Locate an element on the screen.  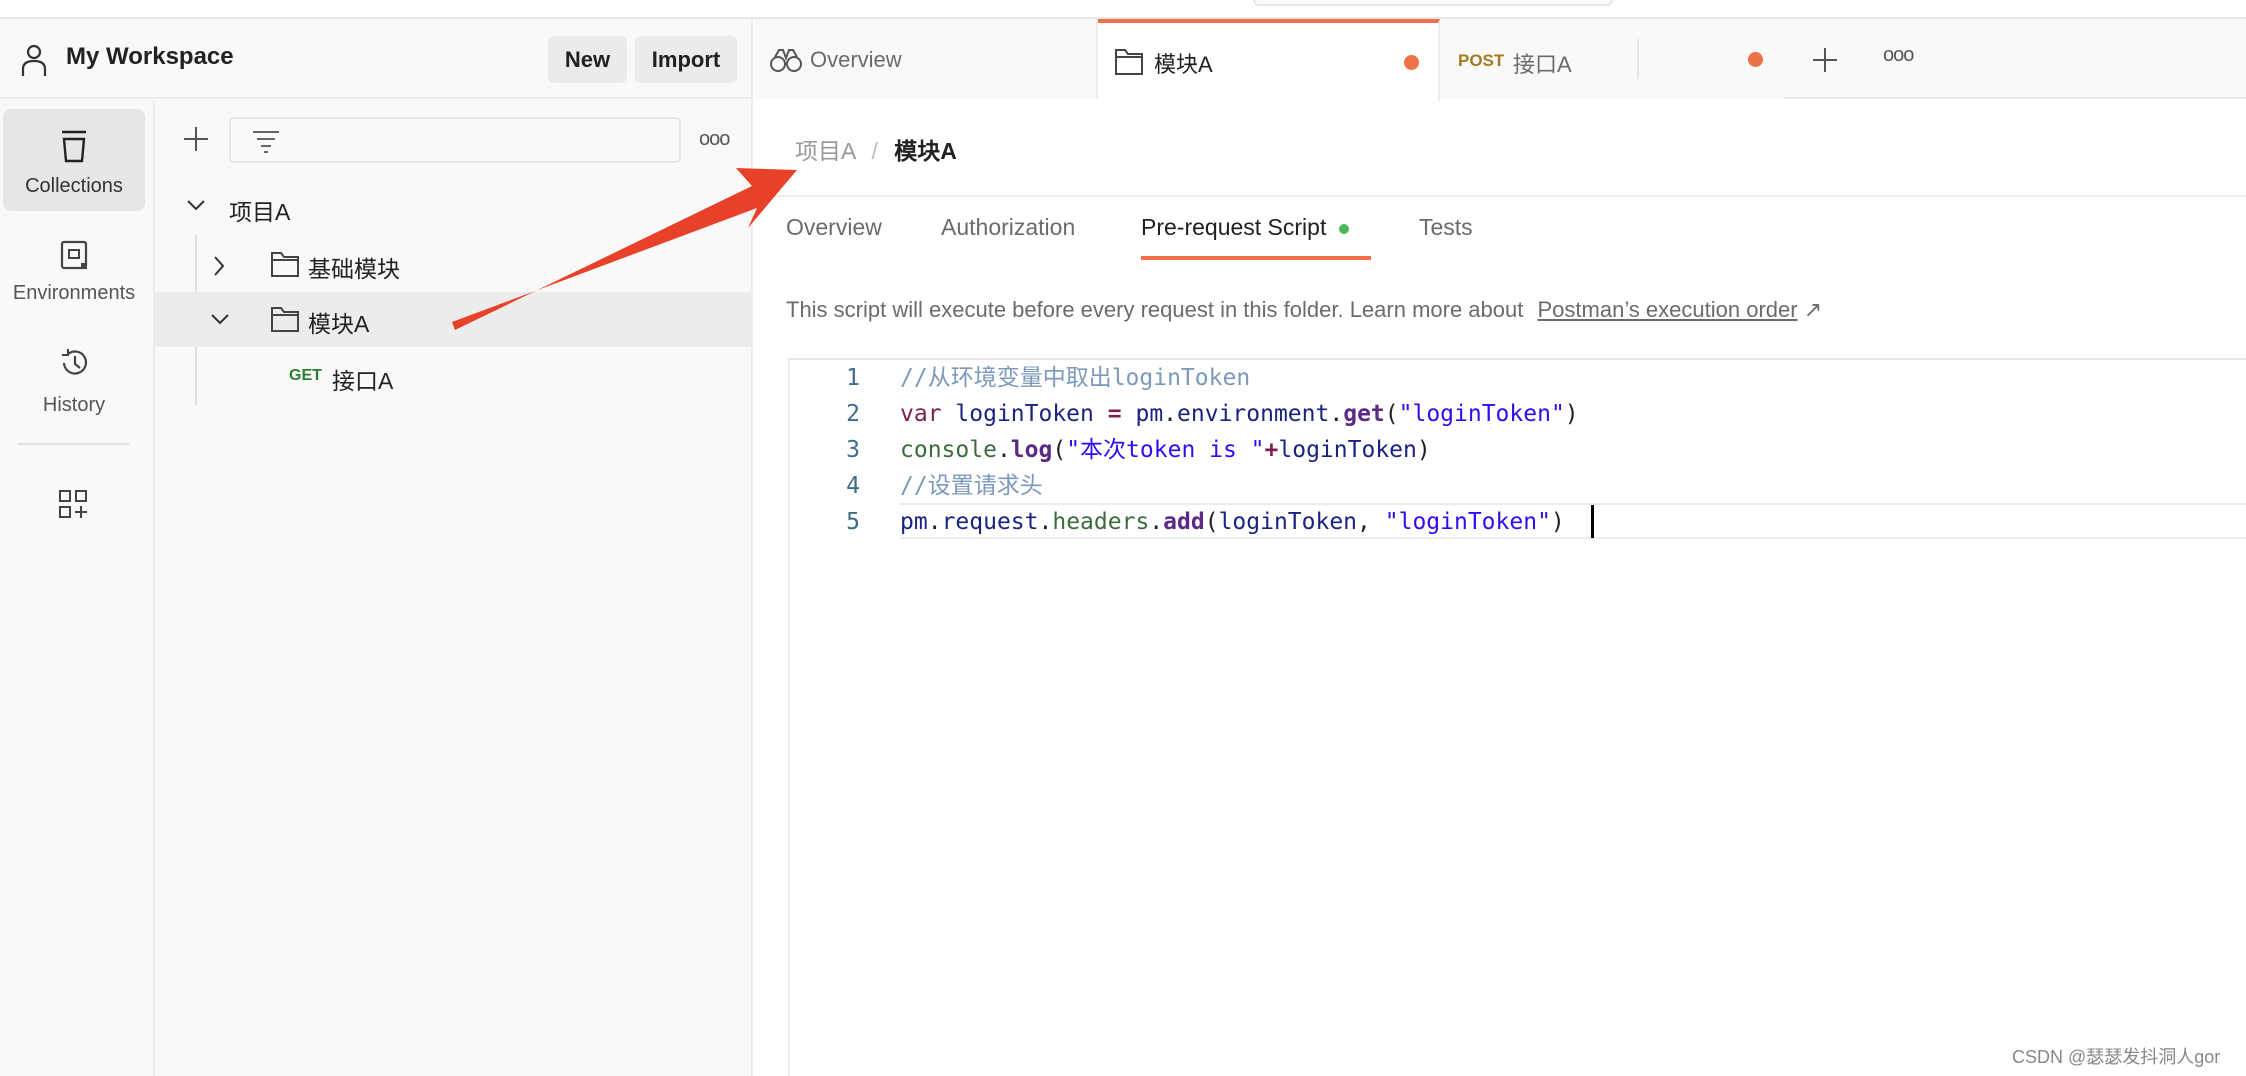
import-button: Import is located at coordinates (686, 59).